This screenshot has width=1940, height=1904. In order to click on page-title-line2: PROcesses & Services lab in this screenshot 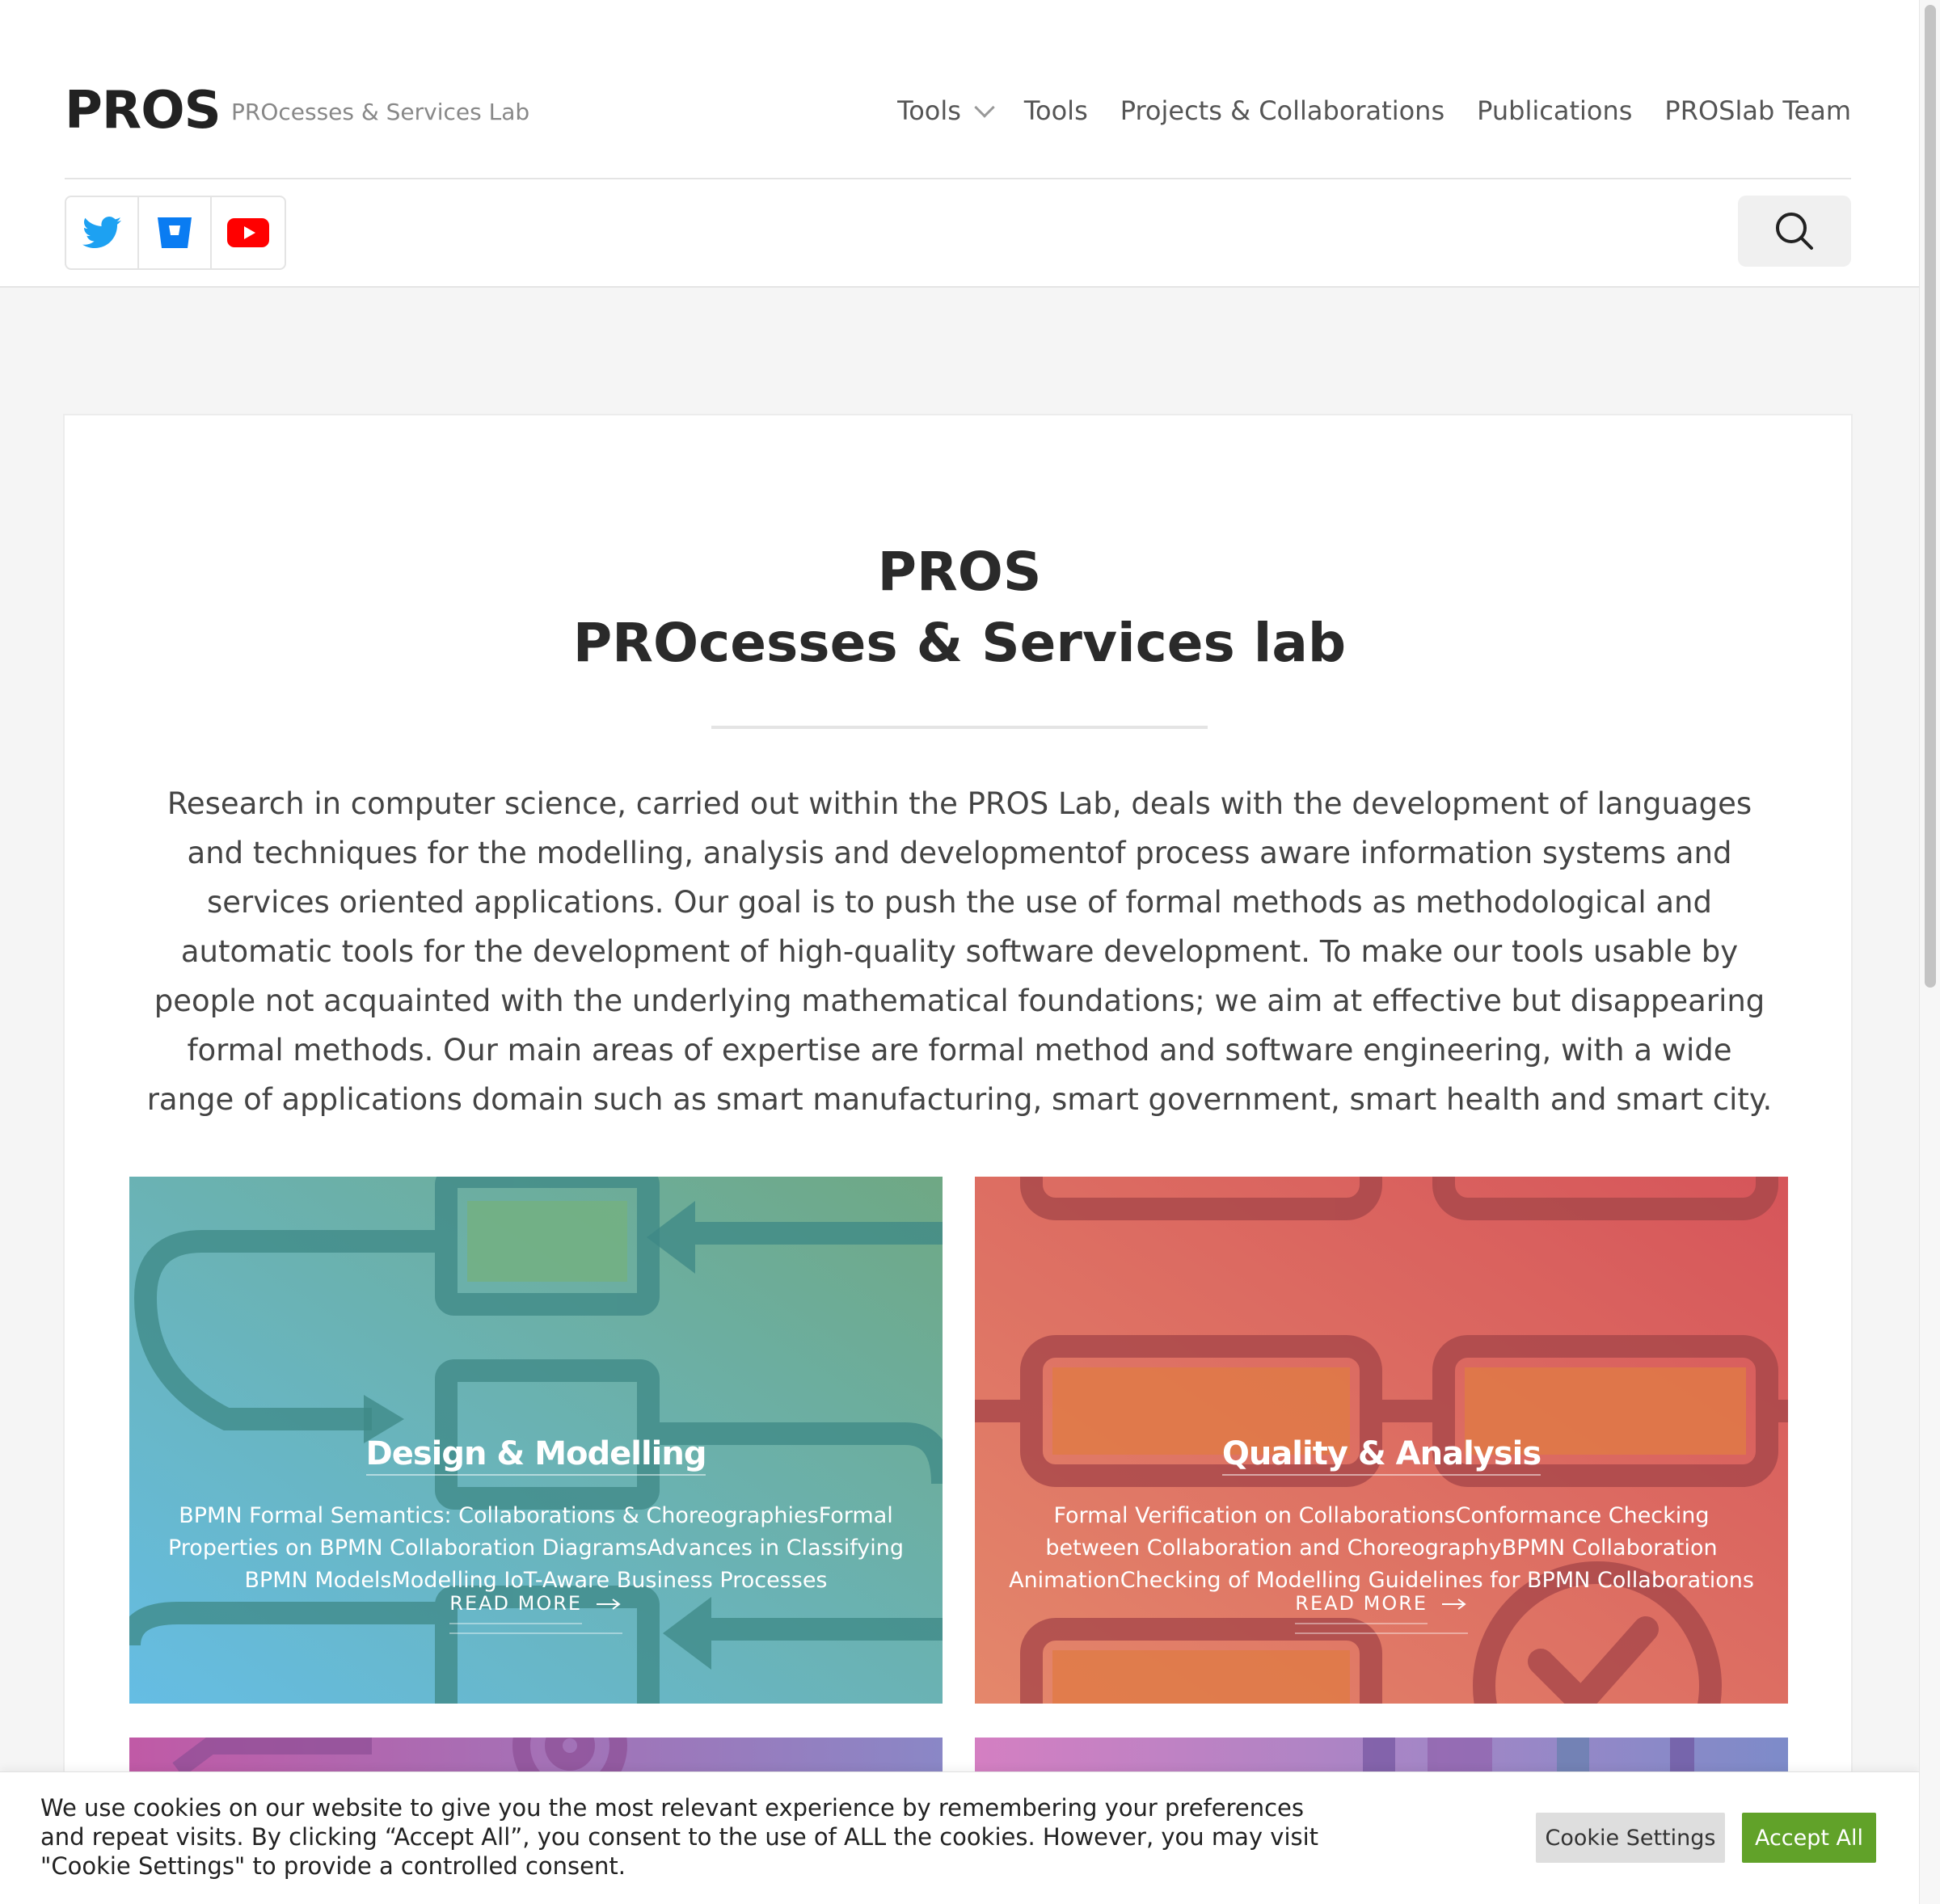, I will do `click(960, 643)`.